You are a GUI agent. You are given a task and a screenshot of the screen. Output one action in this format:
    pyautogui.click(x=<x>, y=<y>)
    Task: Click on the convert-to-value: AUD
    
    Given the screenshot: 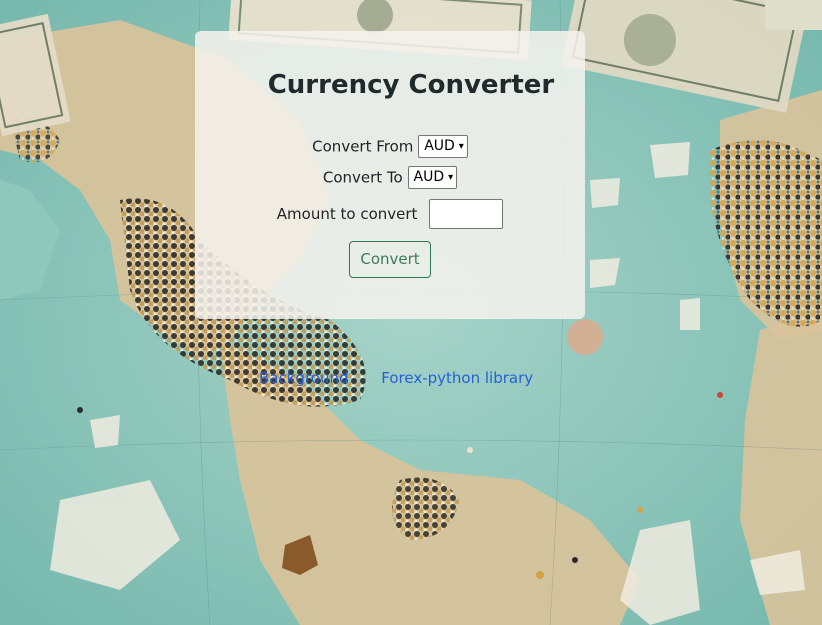 What is the action you would take?
    pyautogui.click(x=429, y=177)
    